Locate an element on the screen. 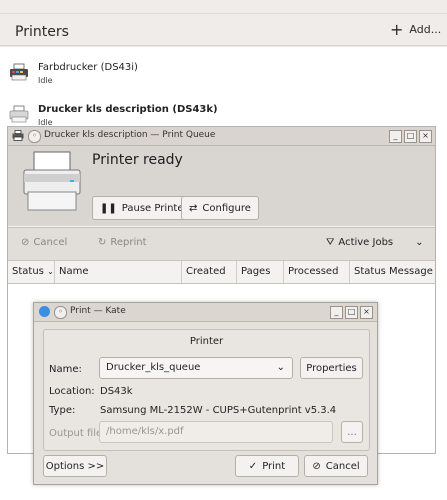  column-status: Status ⌄ is located at coordinates (31, 272).